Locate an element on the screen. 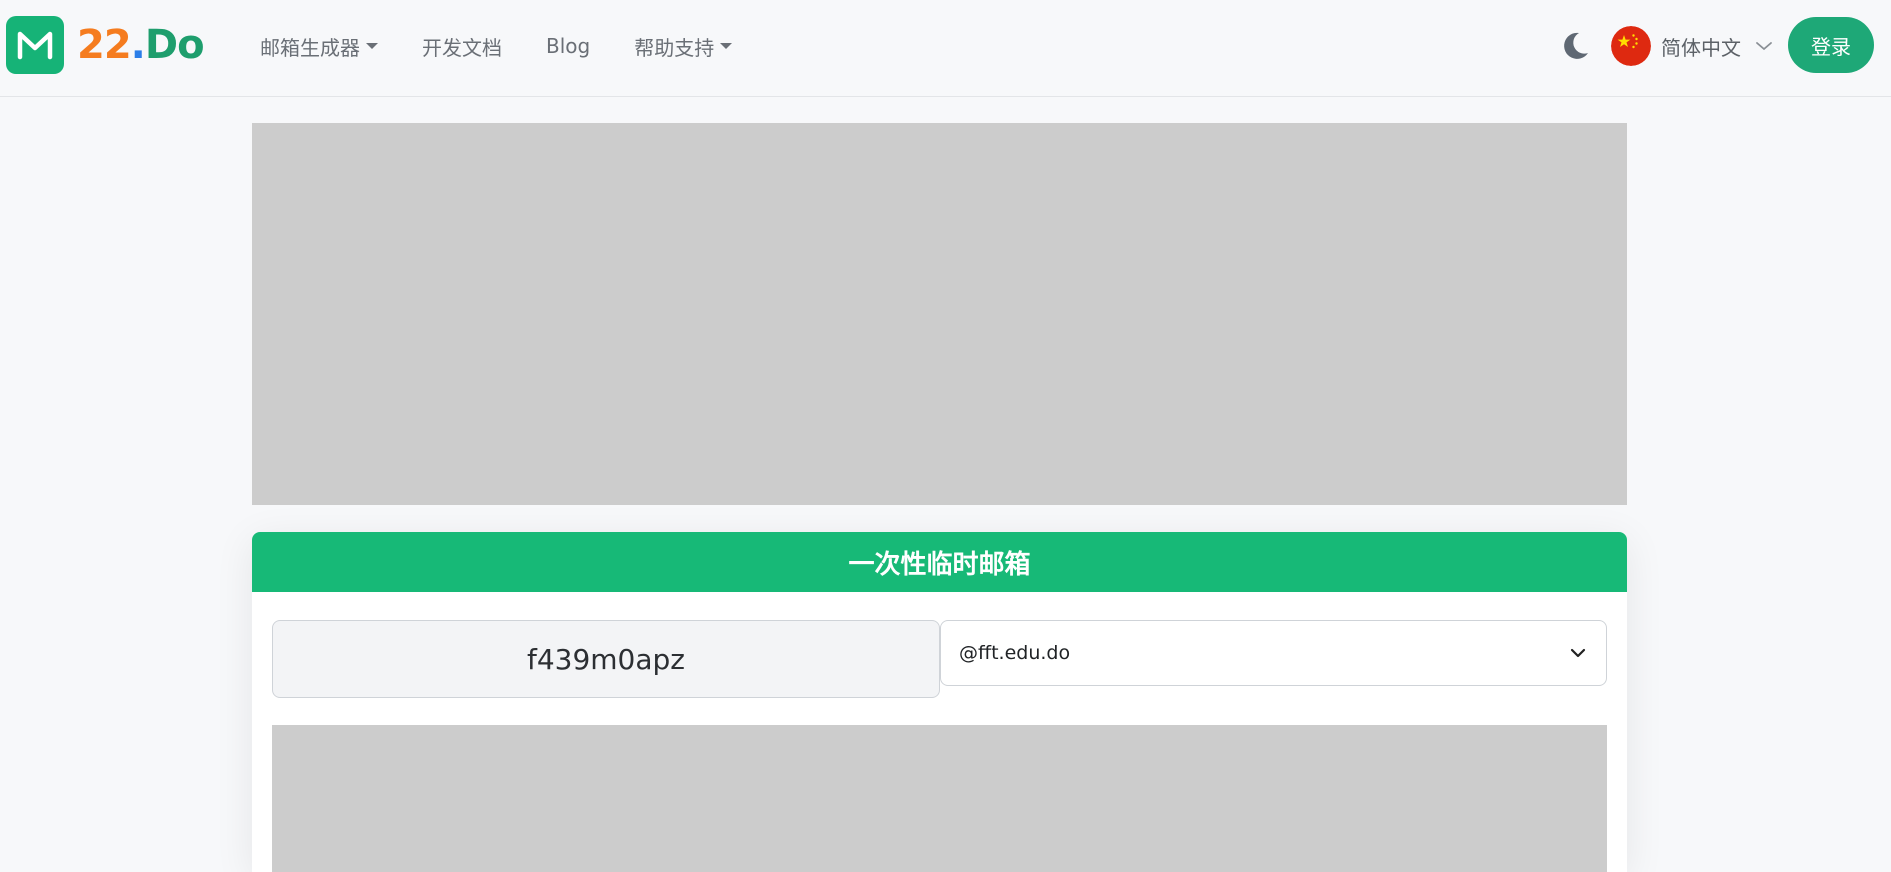  ad-banner-inline is located at coordinates (939, 798).